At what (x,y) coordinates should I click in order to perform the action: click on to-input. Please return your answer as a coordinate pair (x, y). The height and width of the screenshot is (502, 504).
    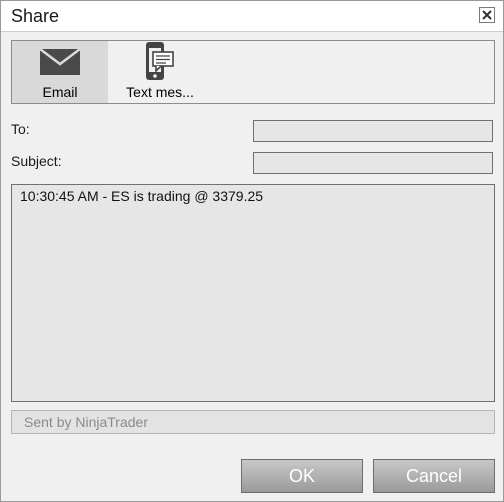
    Looking at the image, I should click on (373, 131).